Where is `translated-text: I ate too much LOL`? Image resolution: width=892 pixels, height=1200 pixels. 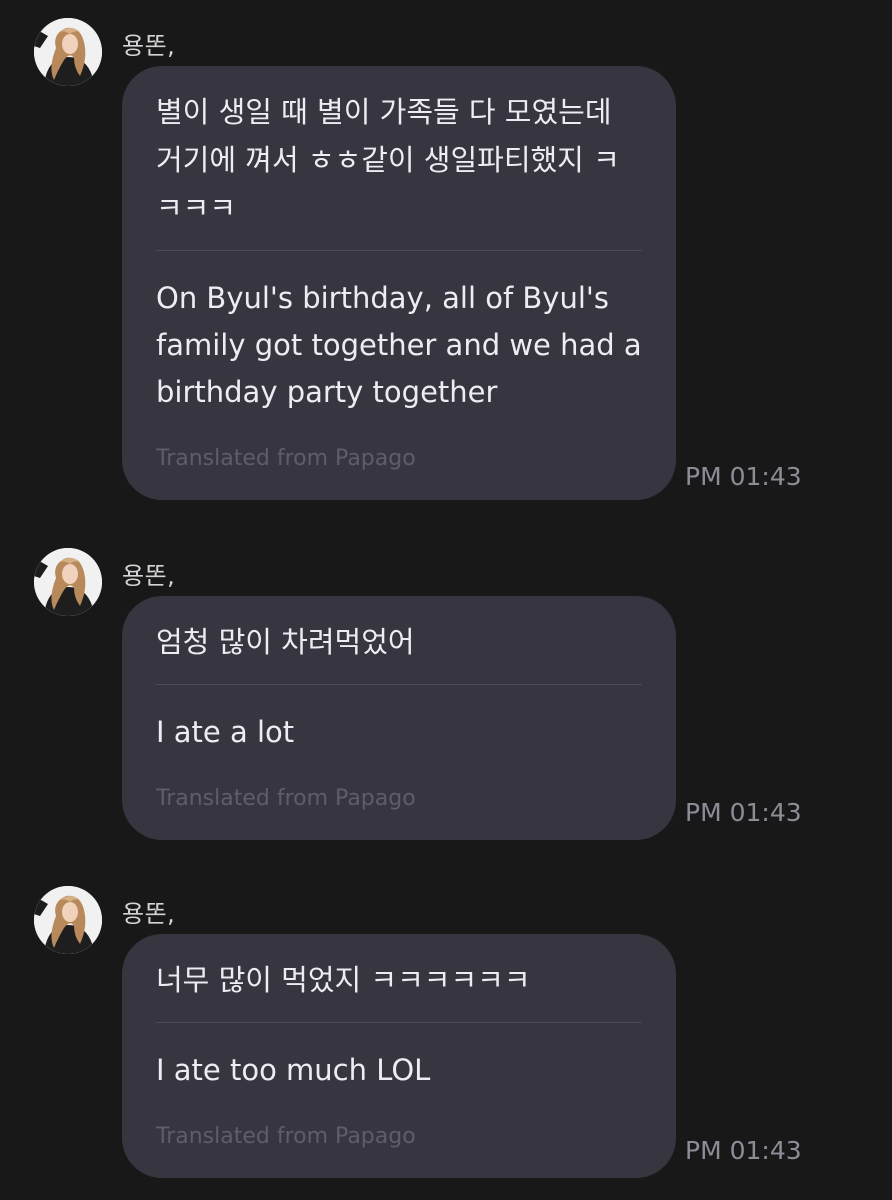
translated-text: I ate too much LOL is located at coordinates (293, 1070).